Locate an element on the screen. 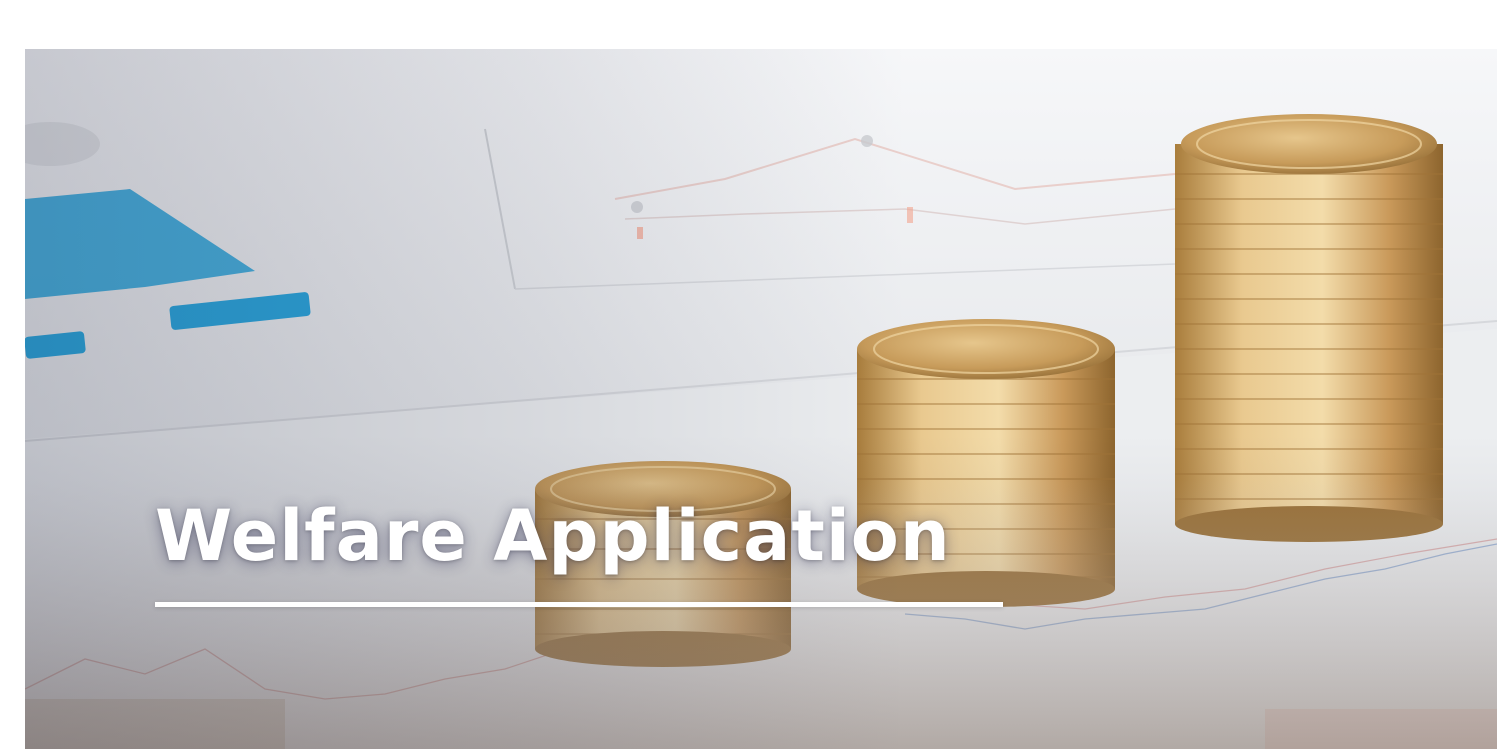 The height and width of the screenshot is (749, 1497). title-block: Welfare Application is located at coordinates (579, 550).